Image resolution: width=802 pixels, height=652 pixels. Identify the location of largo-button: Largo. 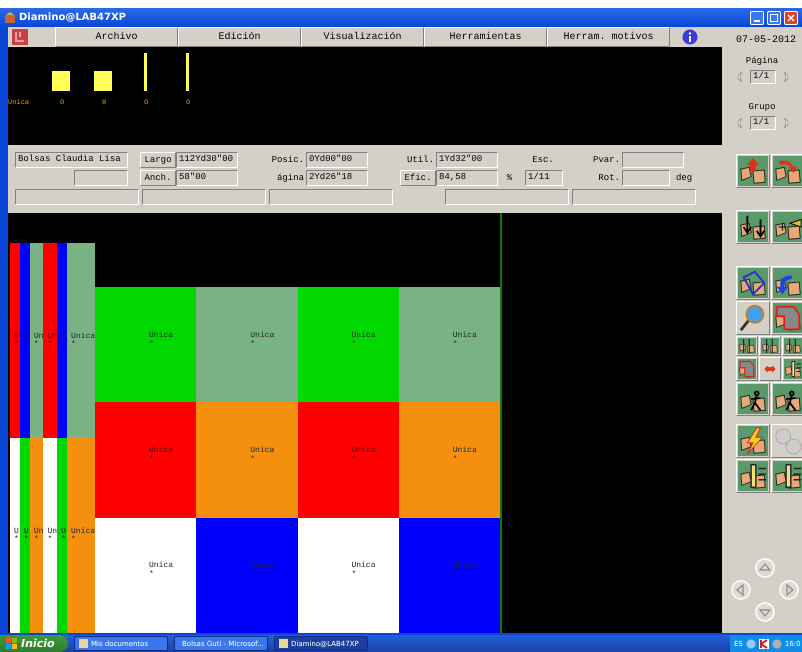
(158, 160).